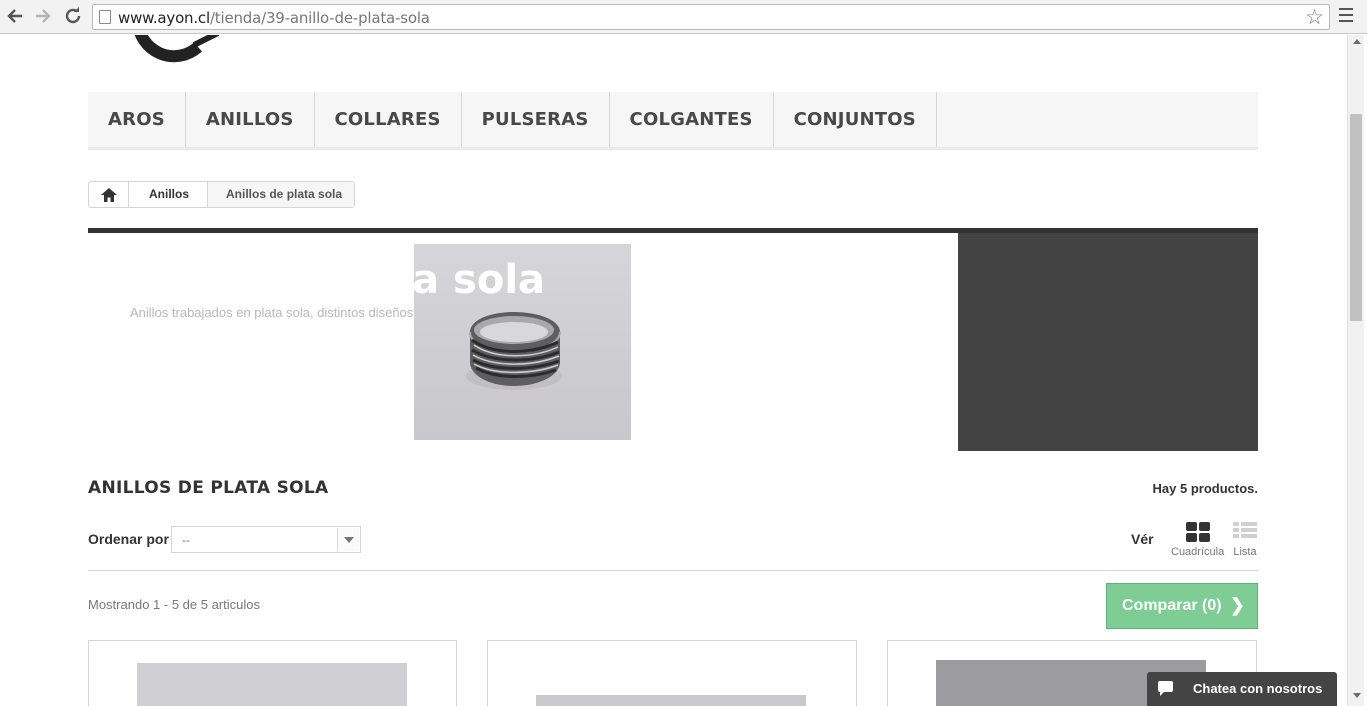 The width and height of the screenshot is (1367, 706). What do you see at coordinates (128, 539) in the screenshot?
I see `sort-label: Ordenar por` at bounding box center [128, 539].